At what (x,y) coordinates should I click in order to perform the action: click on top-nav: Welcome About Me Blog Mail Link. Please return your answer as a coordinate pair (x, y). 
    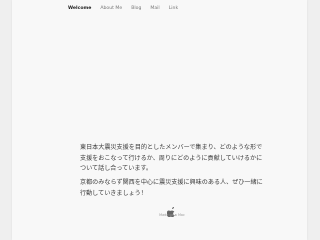
    Looking at the image, I should click on (127, 8).